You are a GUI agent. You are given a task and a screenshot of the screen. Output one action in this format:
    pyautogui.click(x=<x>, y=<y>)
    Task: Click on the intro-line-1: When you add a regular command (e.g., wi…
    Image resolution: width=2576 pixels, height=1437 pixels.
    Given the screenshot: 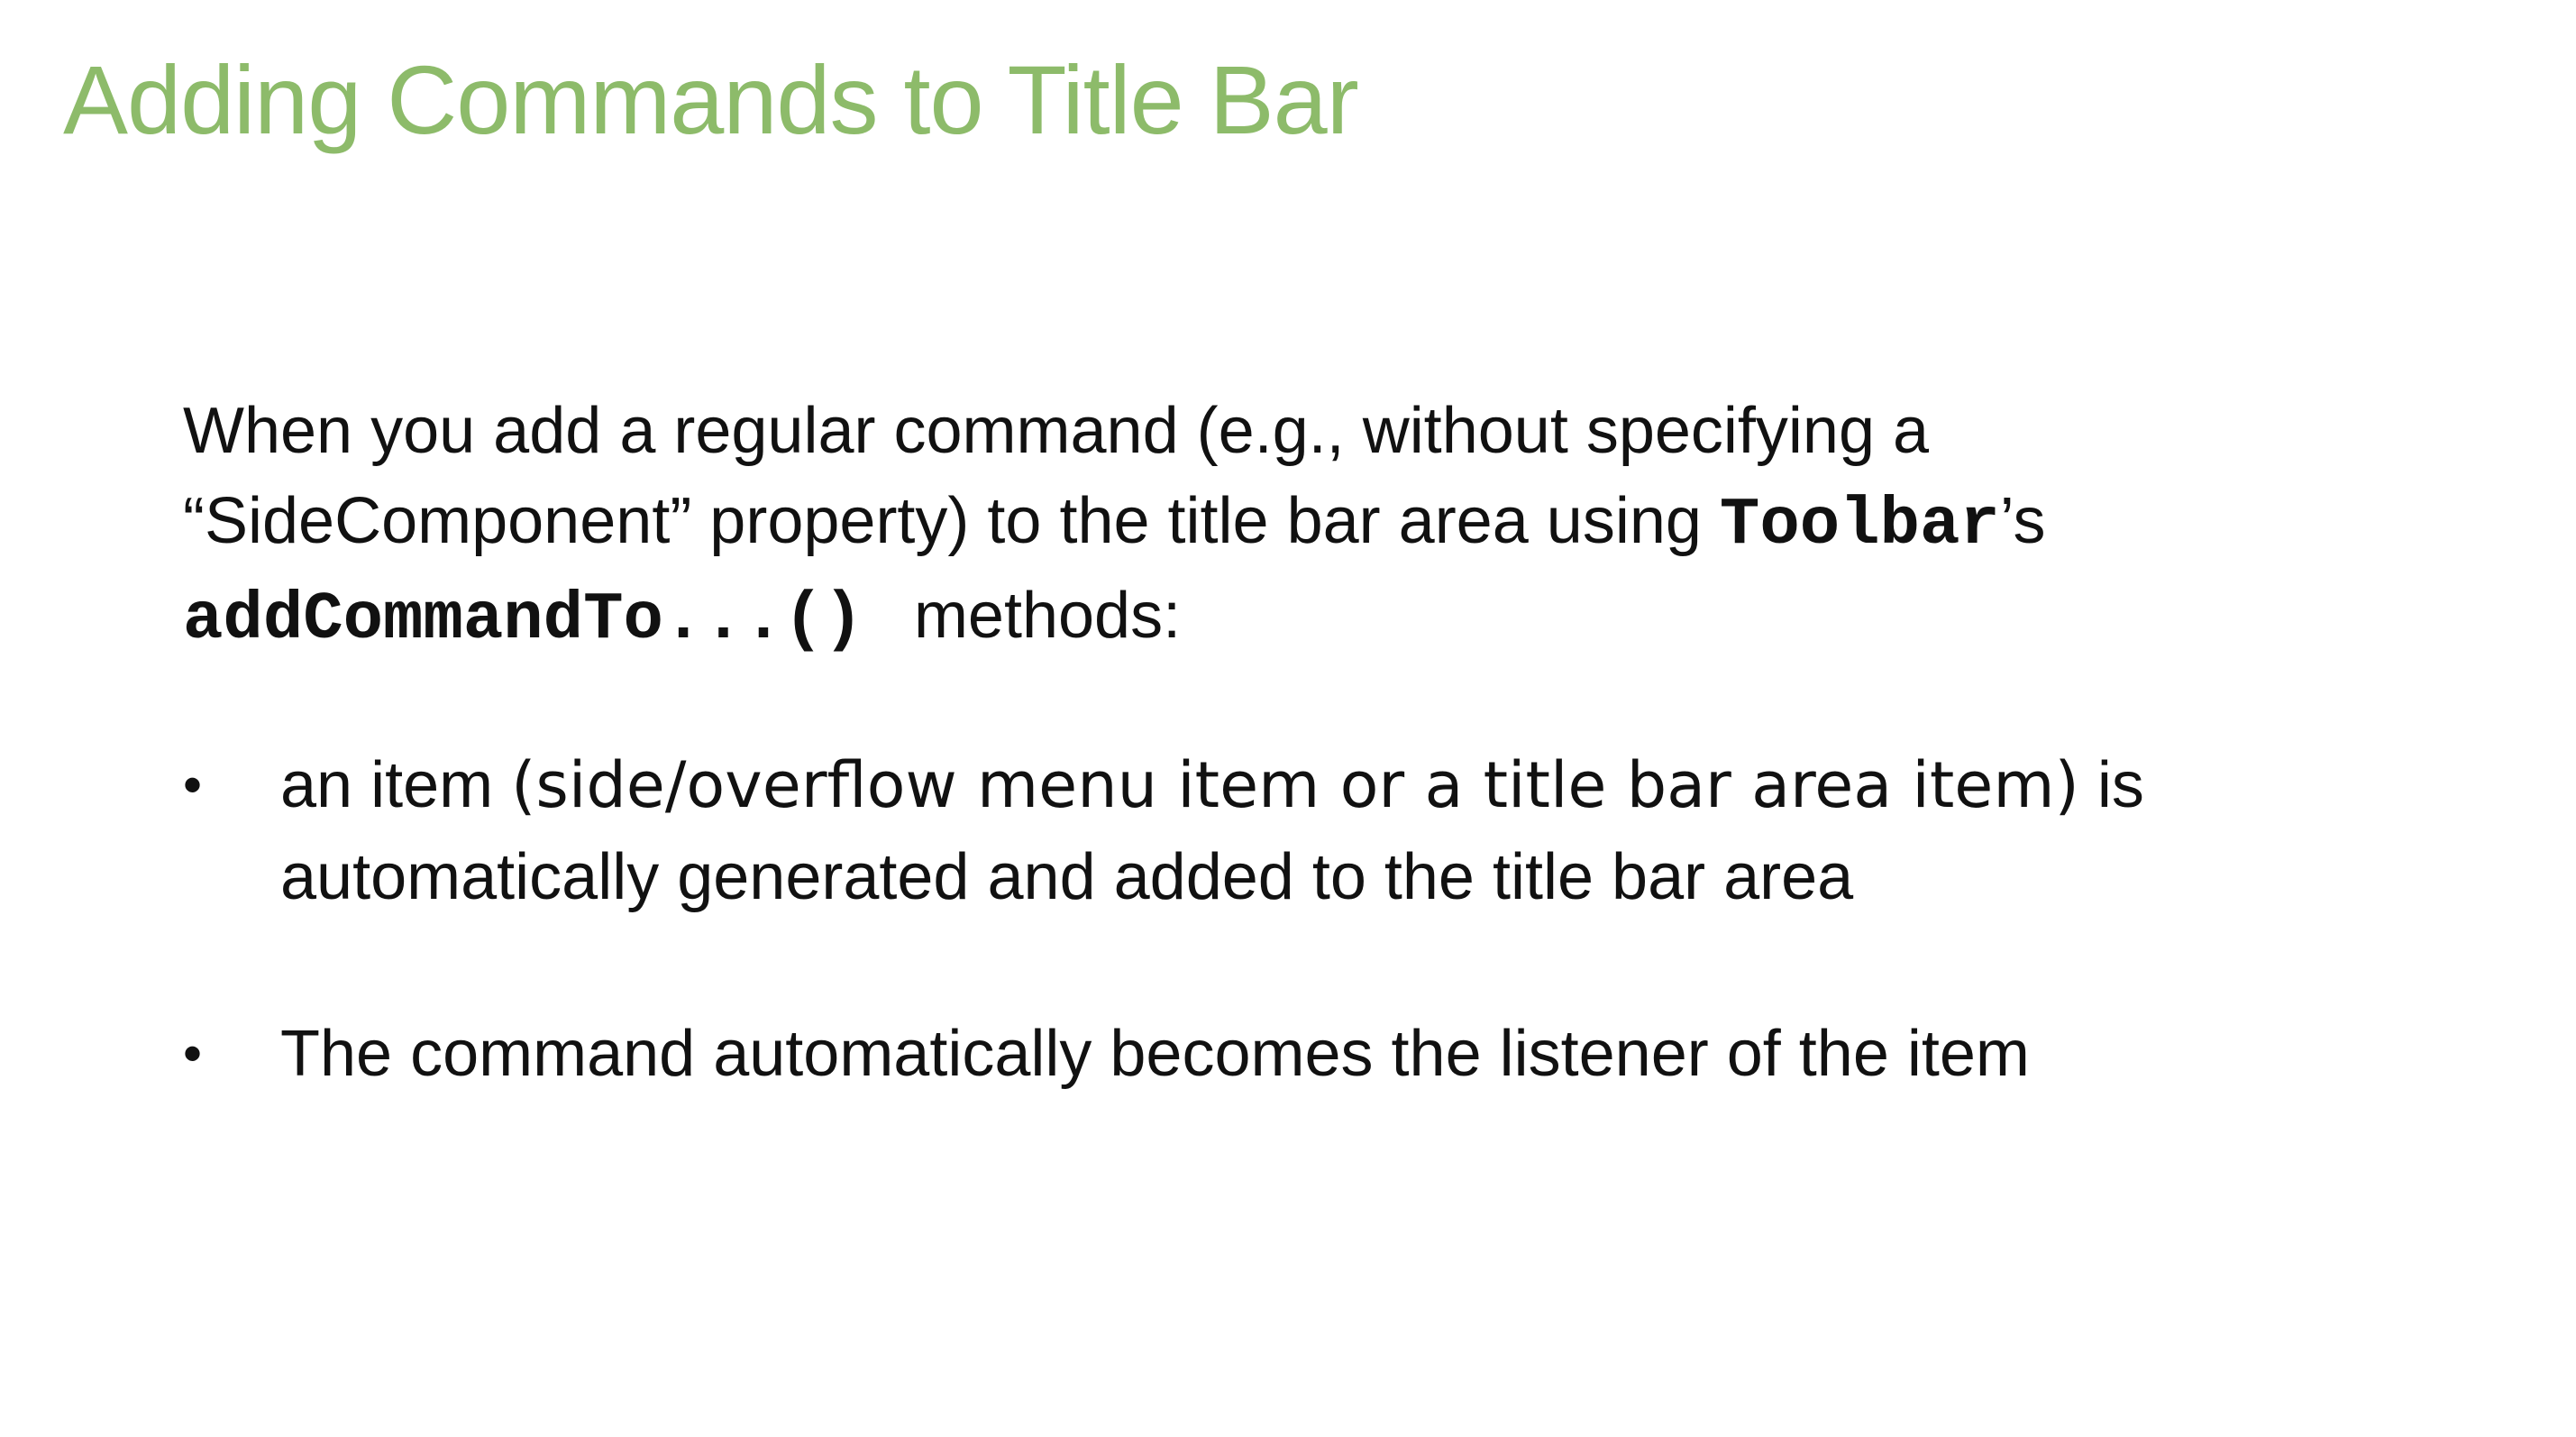 What is the action you would take?
    pyautogui.click(x=1056, y=431)
    